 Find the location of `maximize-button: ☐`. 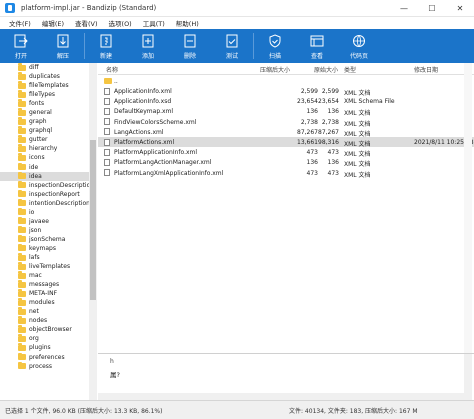

maximize-button: ☐ is located at coordinates (432, 8).